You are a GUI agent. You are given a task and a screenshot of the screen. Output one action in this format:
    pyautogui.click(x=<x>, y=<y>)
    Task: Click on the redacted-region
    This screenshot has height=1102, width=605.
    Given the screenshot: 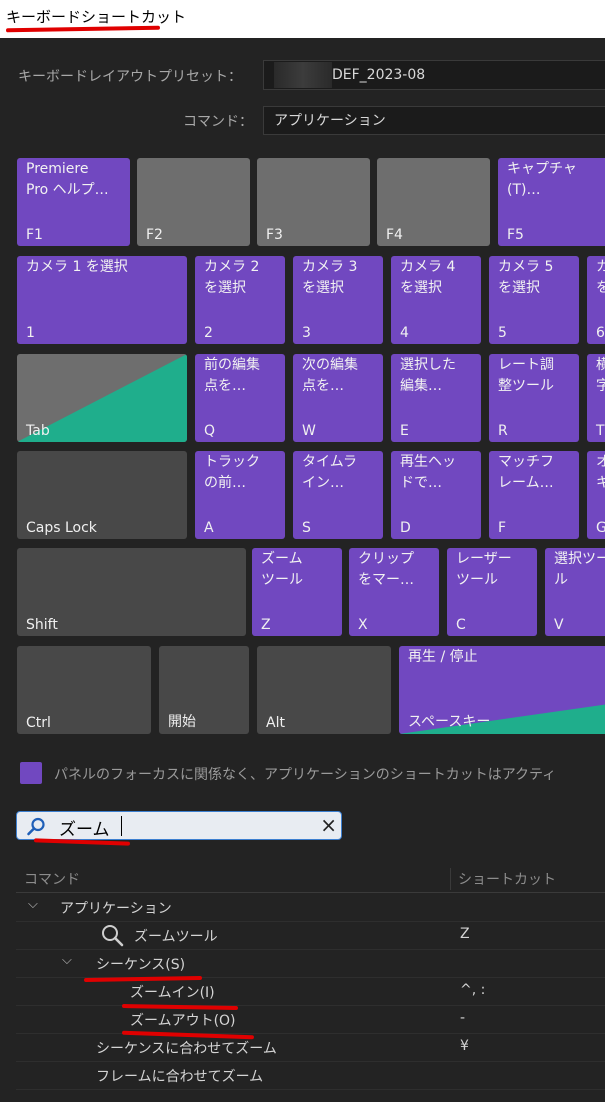 What is the action you would take?
    pyautogui.click(x=303, y=75)
    